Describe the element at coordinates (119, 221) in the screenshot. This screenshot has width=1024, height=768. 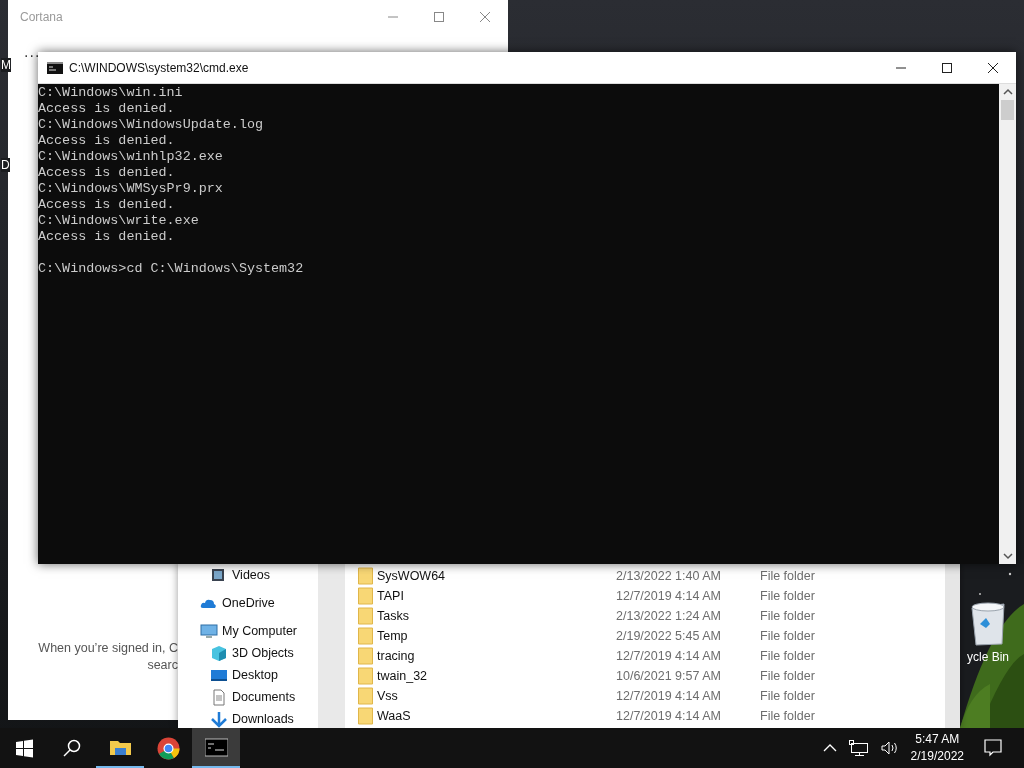
I see `console-line: C:\Windows\write.exe` at that location.